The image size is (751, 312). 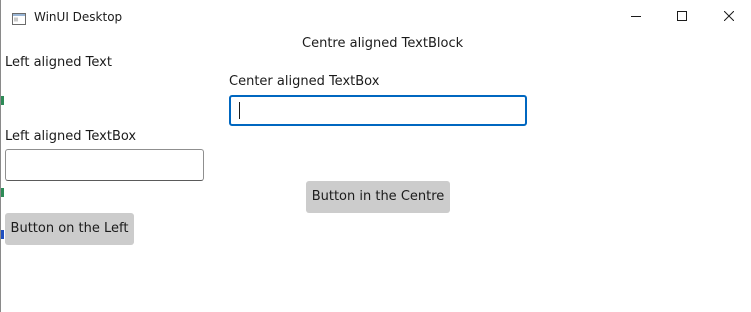 What do you see at coordinates (383, 43) in the screenshot?
I see `centre-aligned-textblock: Centre aligned TextBlock` at bounding box center [383, 43].